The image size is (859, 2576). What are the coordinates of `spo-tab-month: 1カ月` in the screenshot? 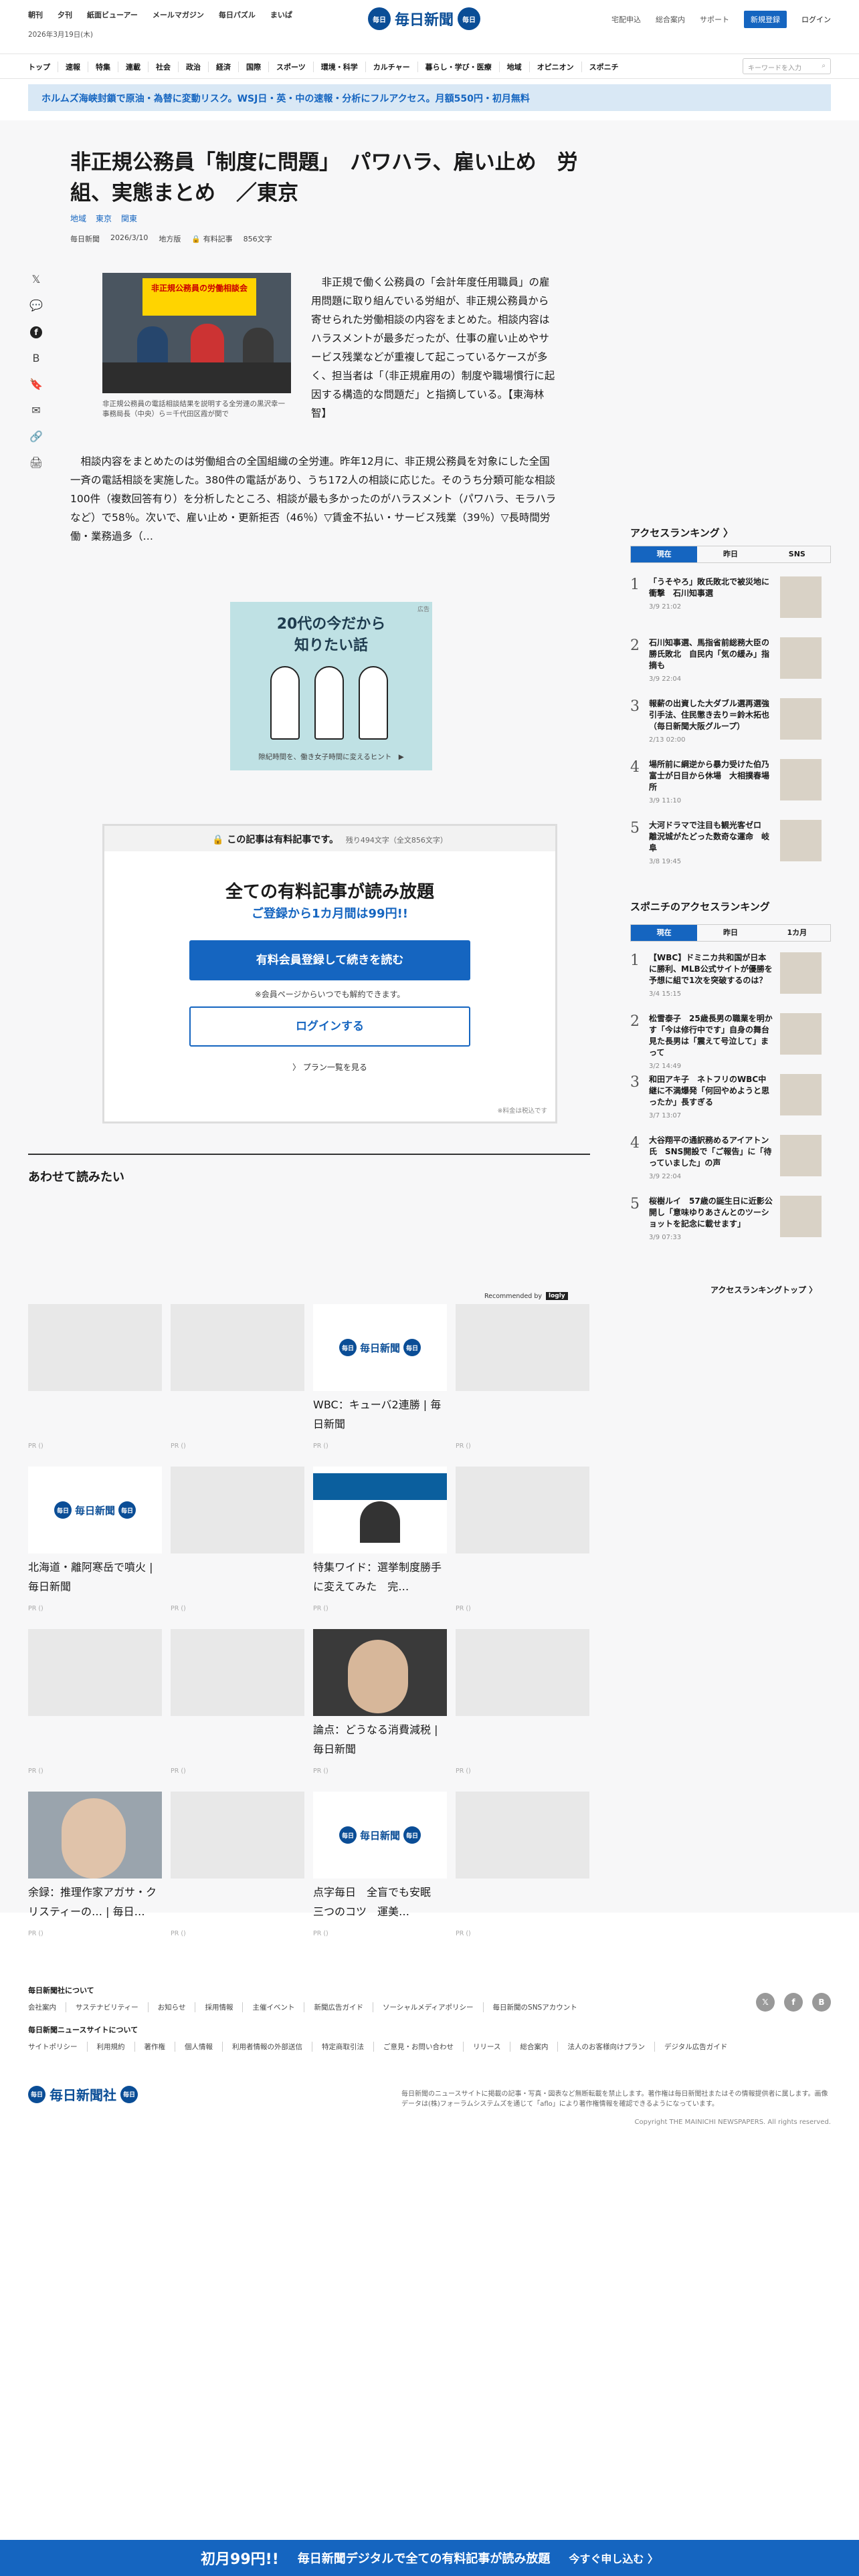 It's located at (797, 933).